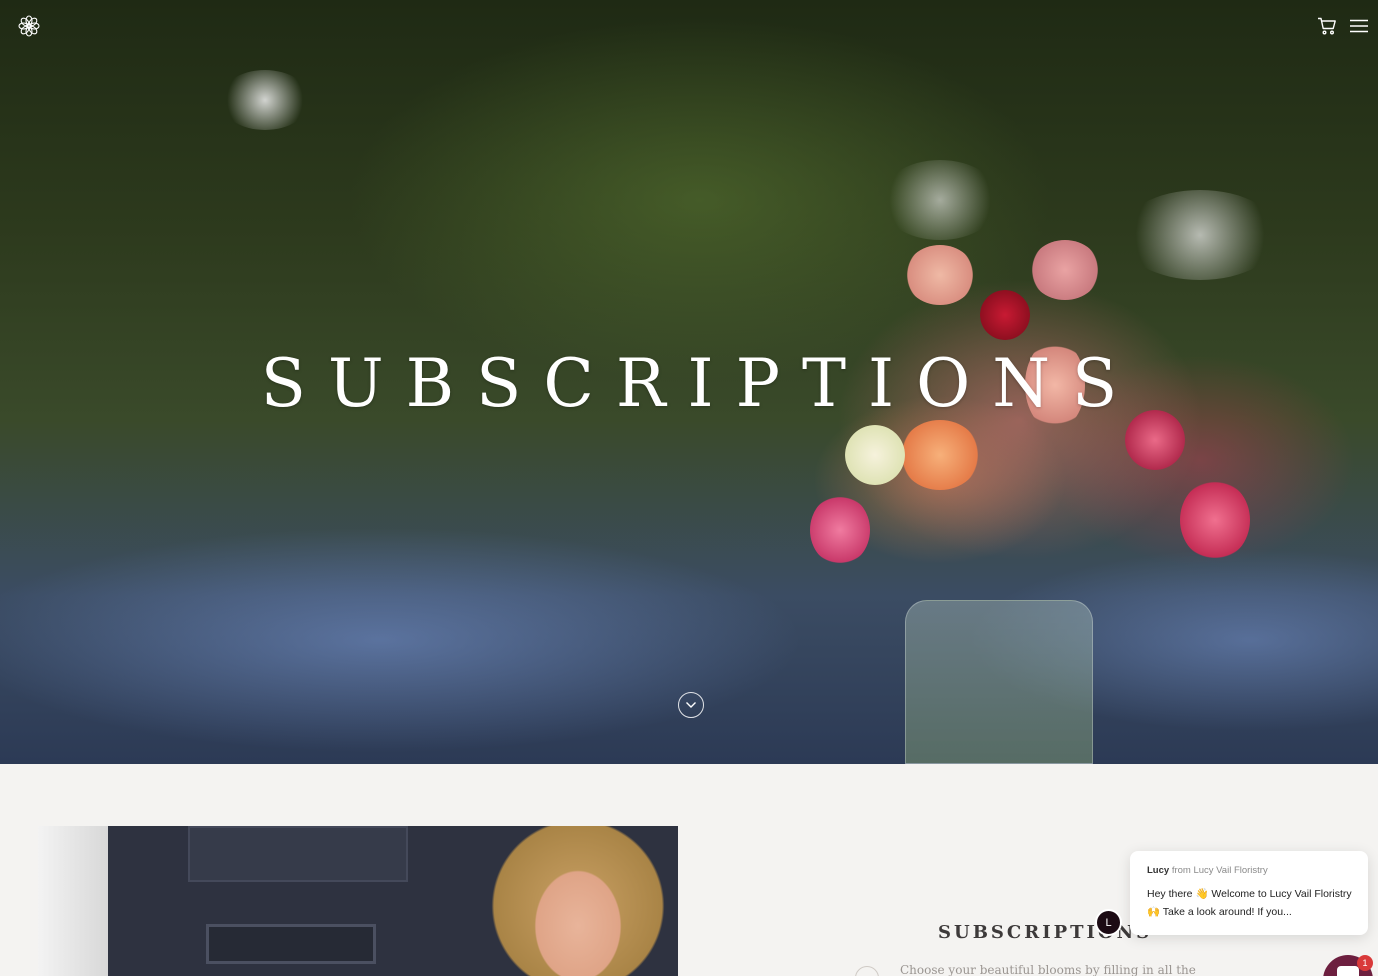  What do you see at coordinates (1108, 922) in the screenshot?
I see `chat-avatar: L` at bounding box center [1108, 922].